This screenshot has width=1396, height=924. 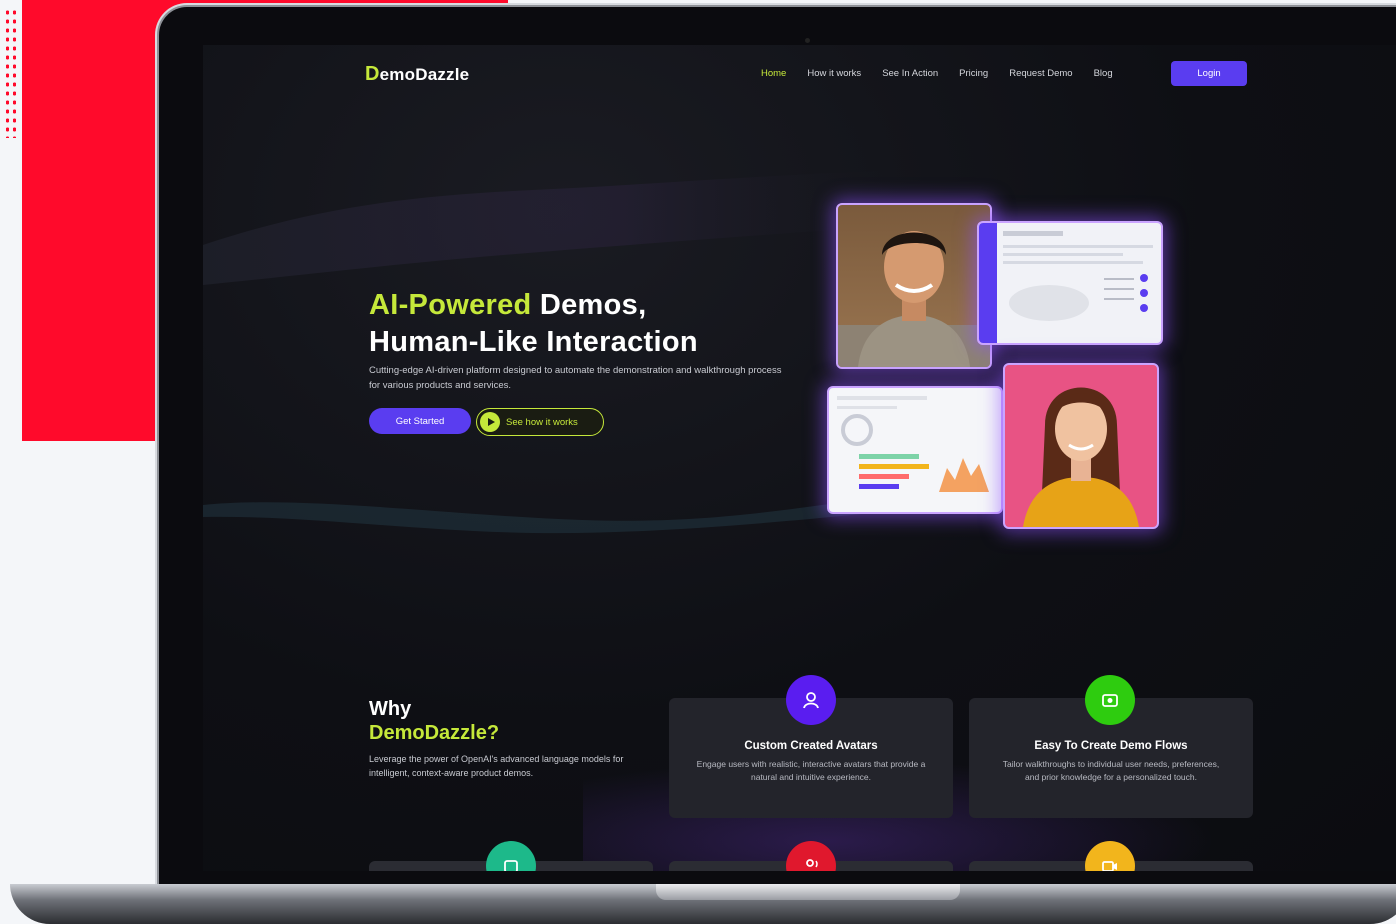 What do you see at coordinates (511, 856) in the screenshot?
I see `camera-icon` at bounding box center [511, 856].